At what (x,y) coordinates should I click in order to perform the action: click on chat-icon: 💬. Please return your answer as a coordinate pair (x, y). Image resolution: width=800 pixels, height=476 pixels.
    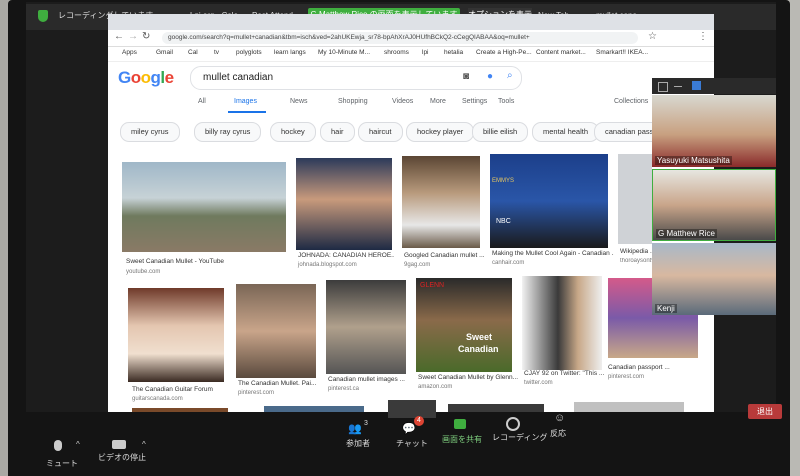
    Looking at the image, I should click on (409, 428).